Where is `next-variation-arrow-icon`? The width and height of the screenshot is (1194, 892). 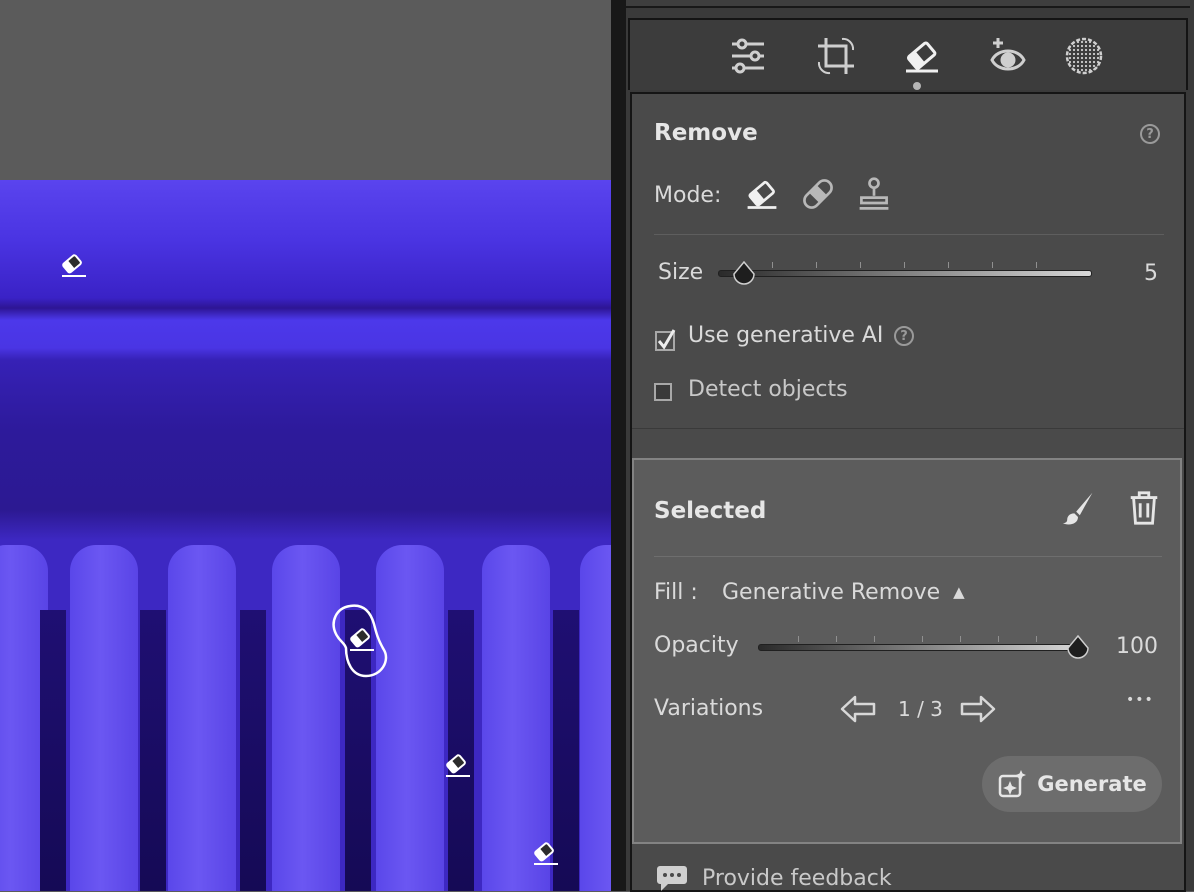 next-variation-arrow-icon is located at coordinates (978, 709).